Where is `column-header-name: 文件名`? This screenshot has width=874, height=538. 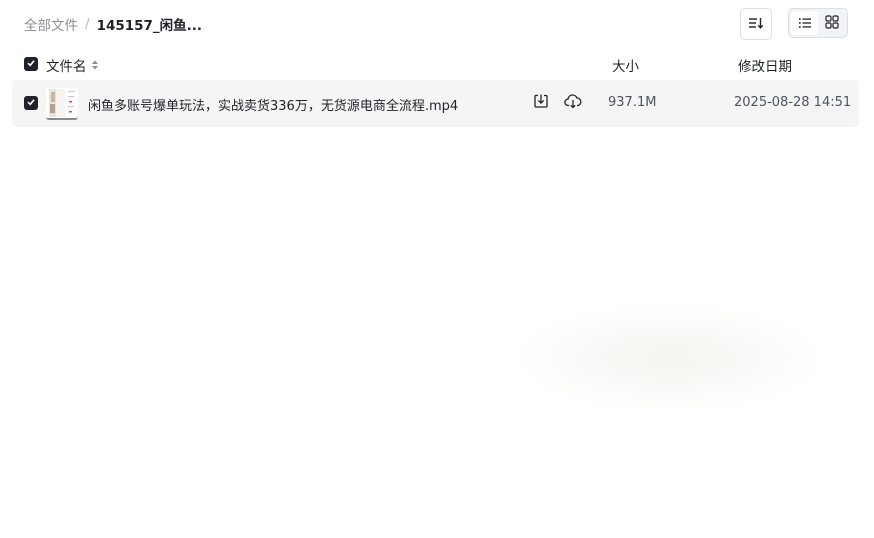 column-header-name: 文件名 is located at coordinates (72, 65).